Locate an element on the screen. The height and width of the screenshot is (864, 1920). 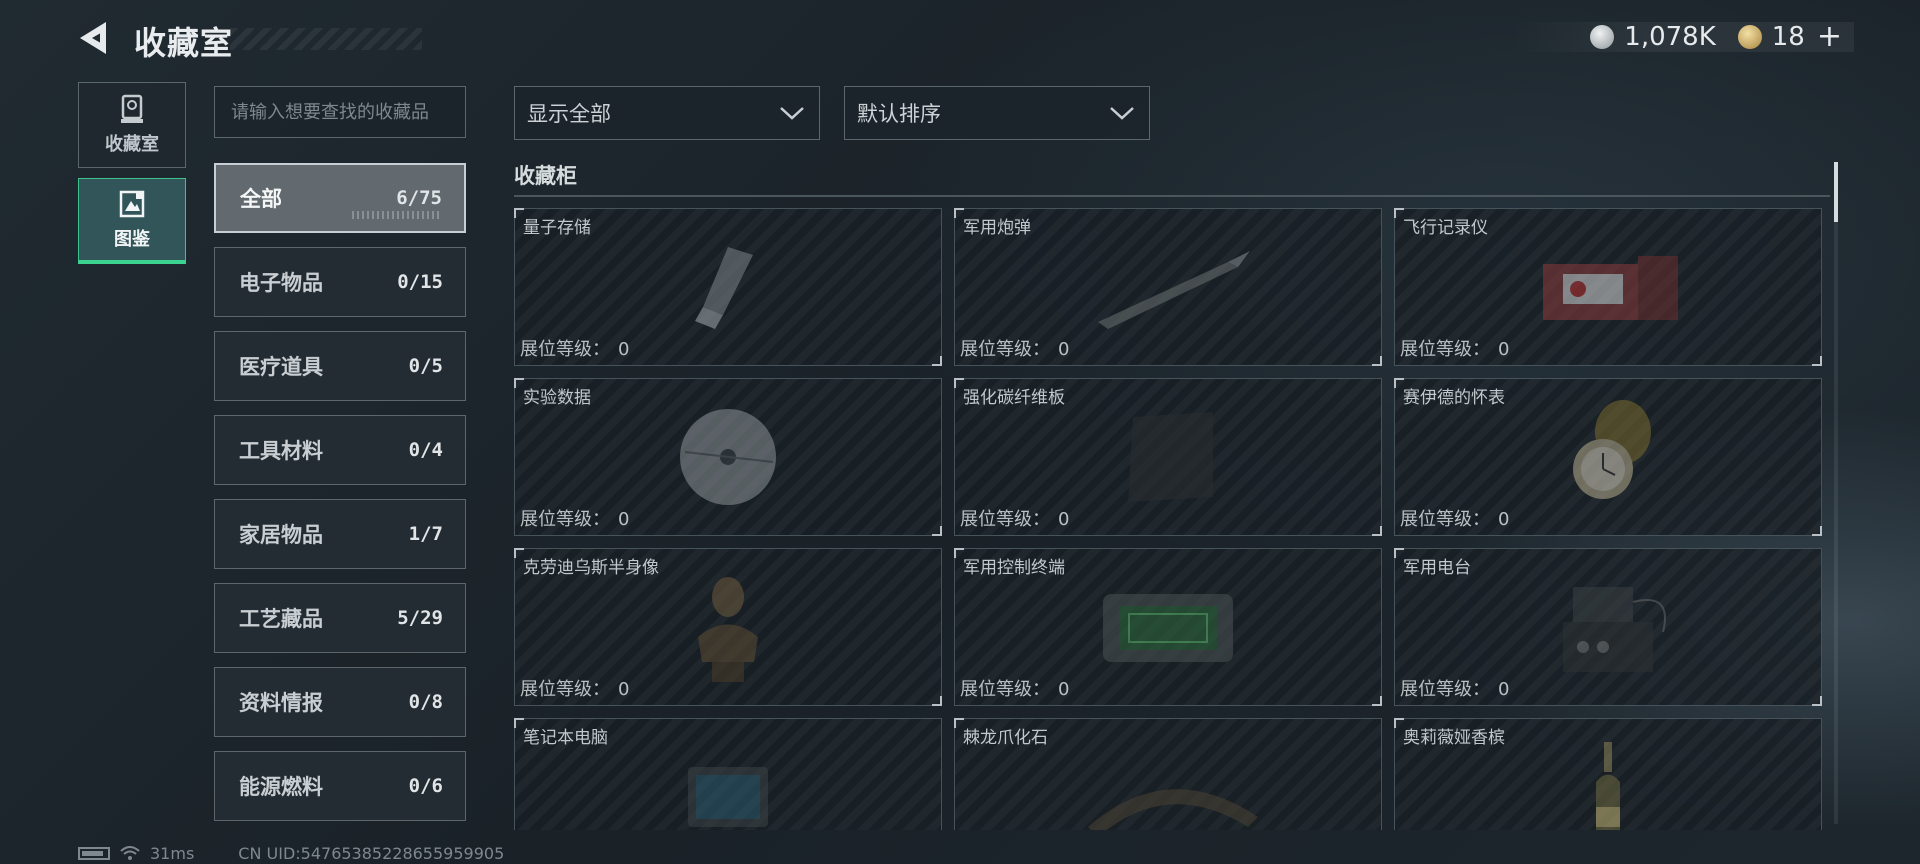
item-name: 赛伊德的怀表 is located at coordinates (1454, 398).